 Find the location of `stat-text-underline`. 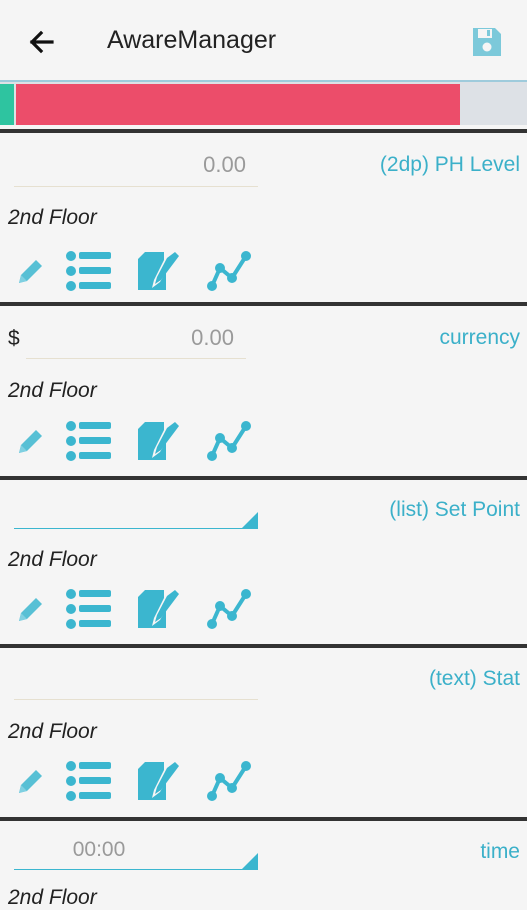

stat-text-underline is located at coordinates (136, 699).